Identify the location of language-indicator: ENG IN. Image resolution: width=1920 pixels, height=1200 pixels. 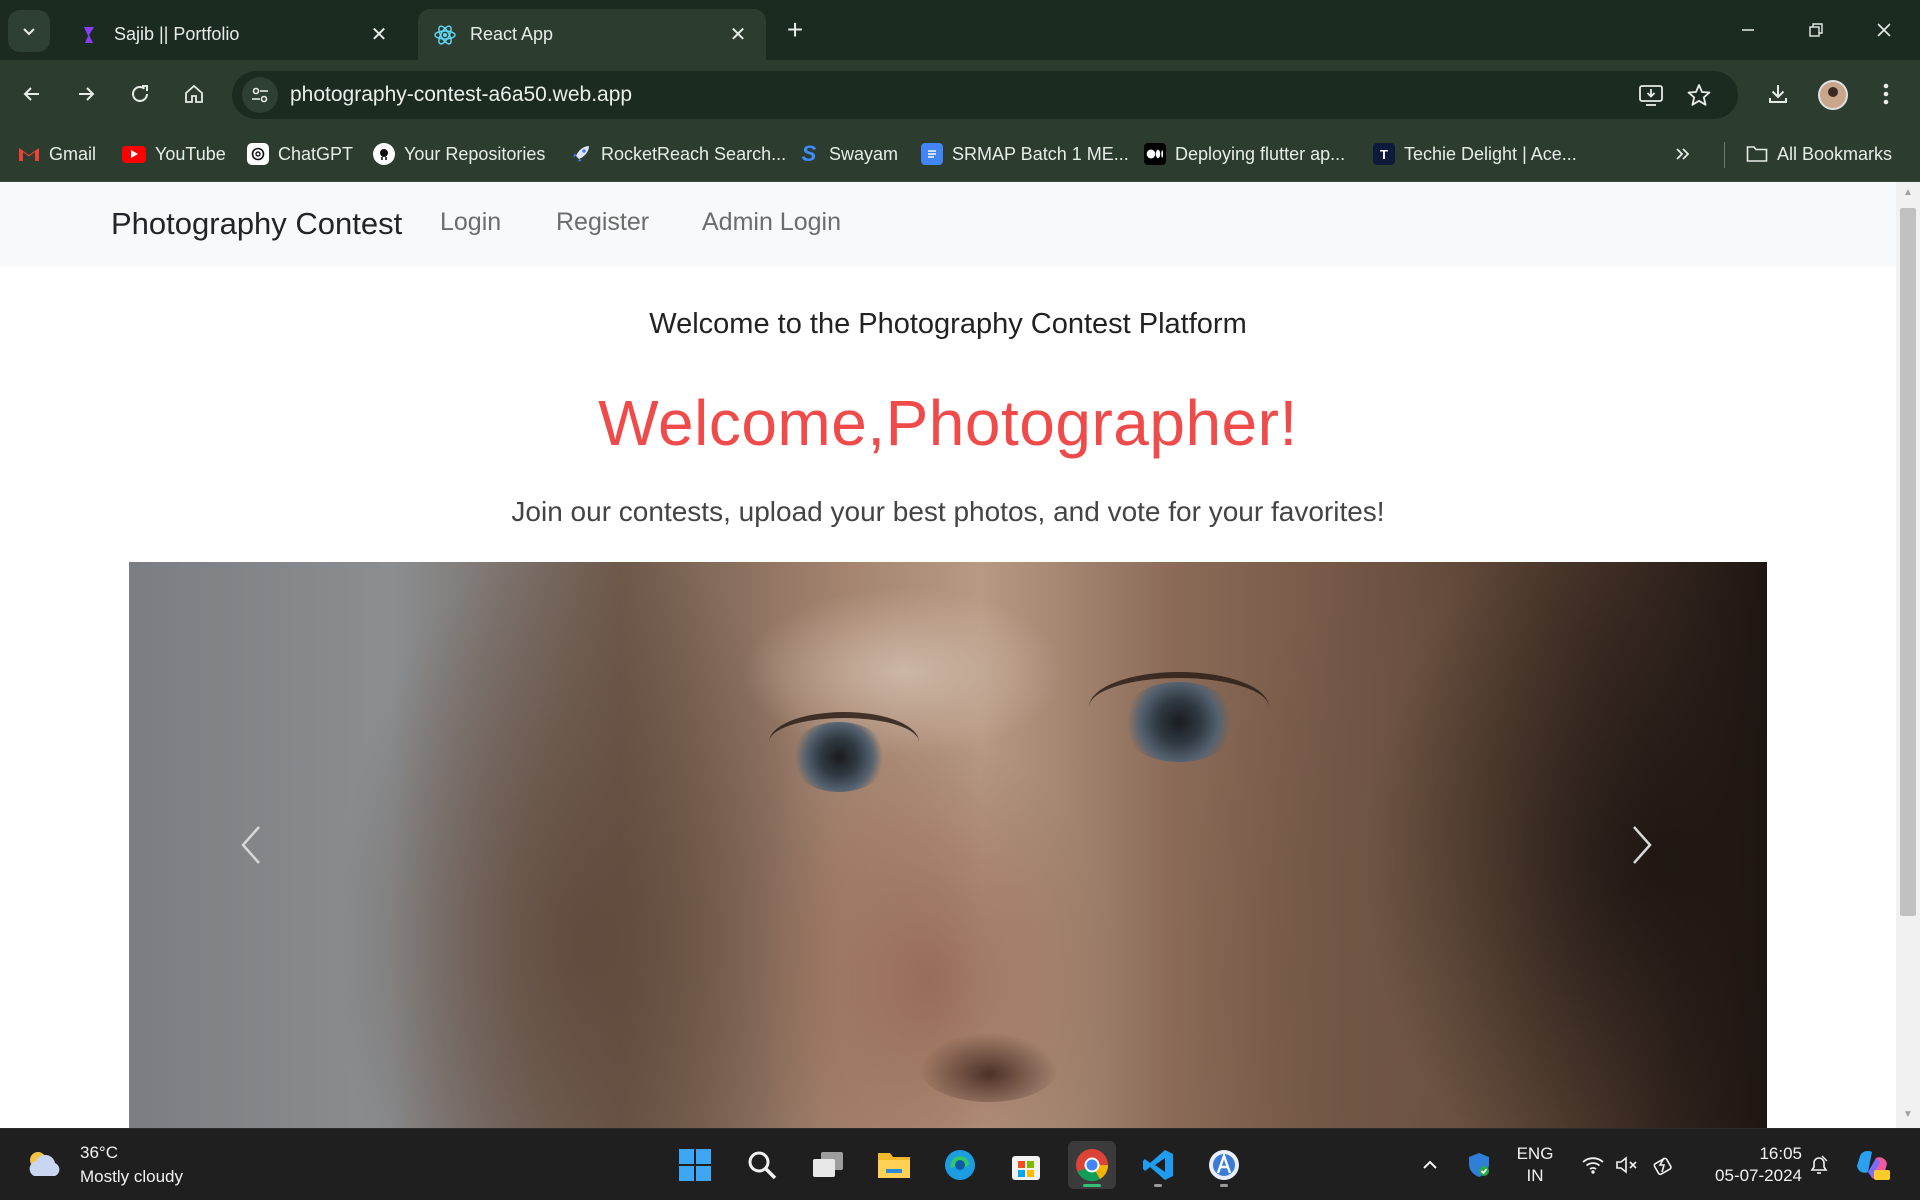
(1535, 1165).